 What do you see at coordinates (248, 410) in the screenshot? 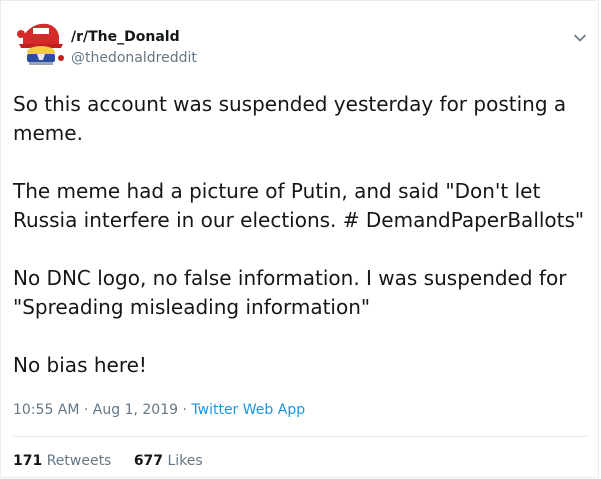
I see `source-link: Twitter Web App` at bounding box center [248, 410].